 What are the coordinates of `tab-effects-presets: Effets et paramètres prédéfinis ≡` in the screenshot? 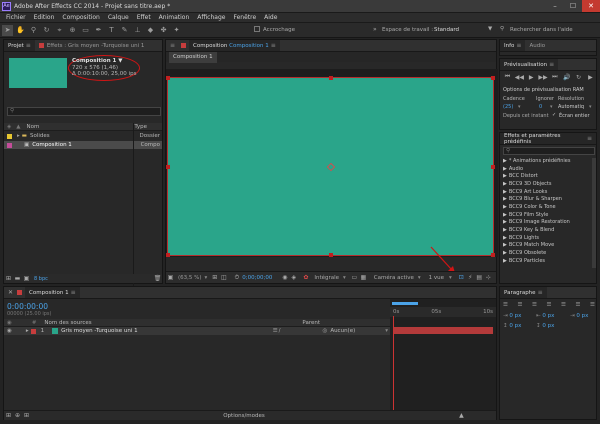 It's located at (548, 139).